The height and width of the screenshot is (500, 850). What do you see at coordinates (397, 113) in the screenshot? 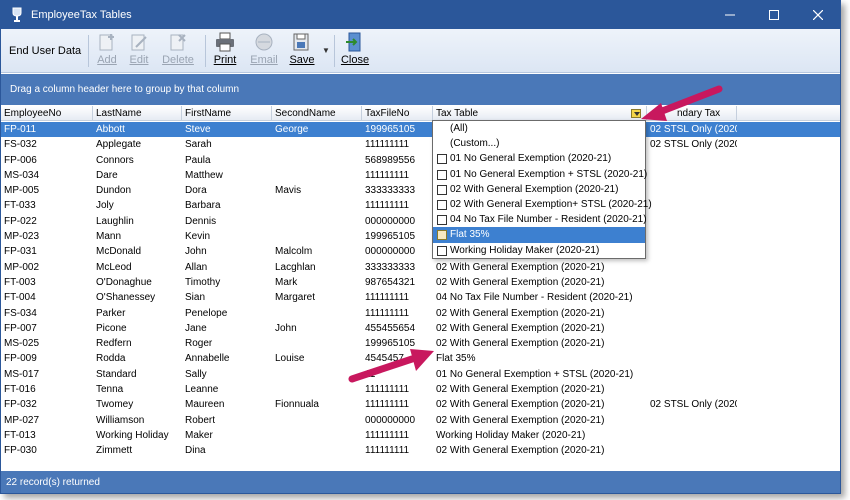
I see `column-header-taxfileno: TaxFileNo` at bounding box center [397, 113].